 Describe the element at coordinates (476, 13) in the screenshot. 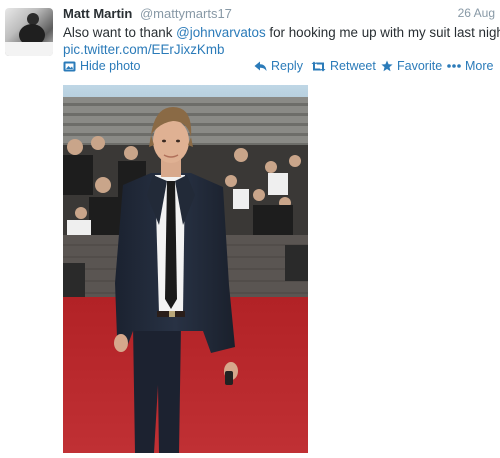

I see `tweet-date: 26 Aug` at that location.